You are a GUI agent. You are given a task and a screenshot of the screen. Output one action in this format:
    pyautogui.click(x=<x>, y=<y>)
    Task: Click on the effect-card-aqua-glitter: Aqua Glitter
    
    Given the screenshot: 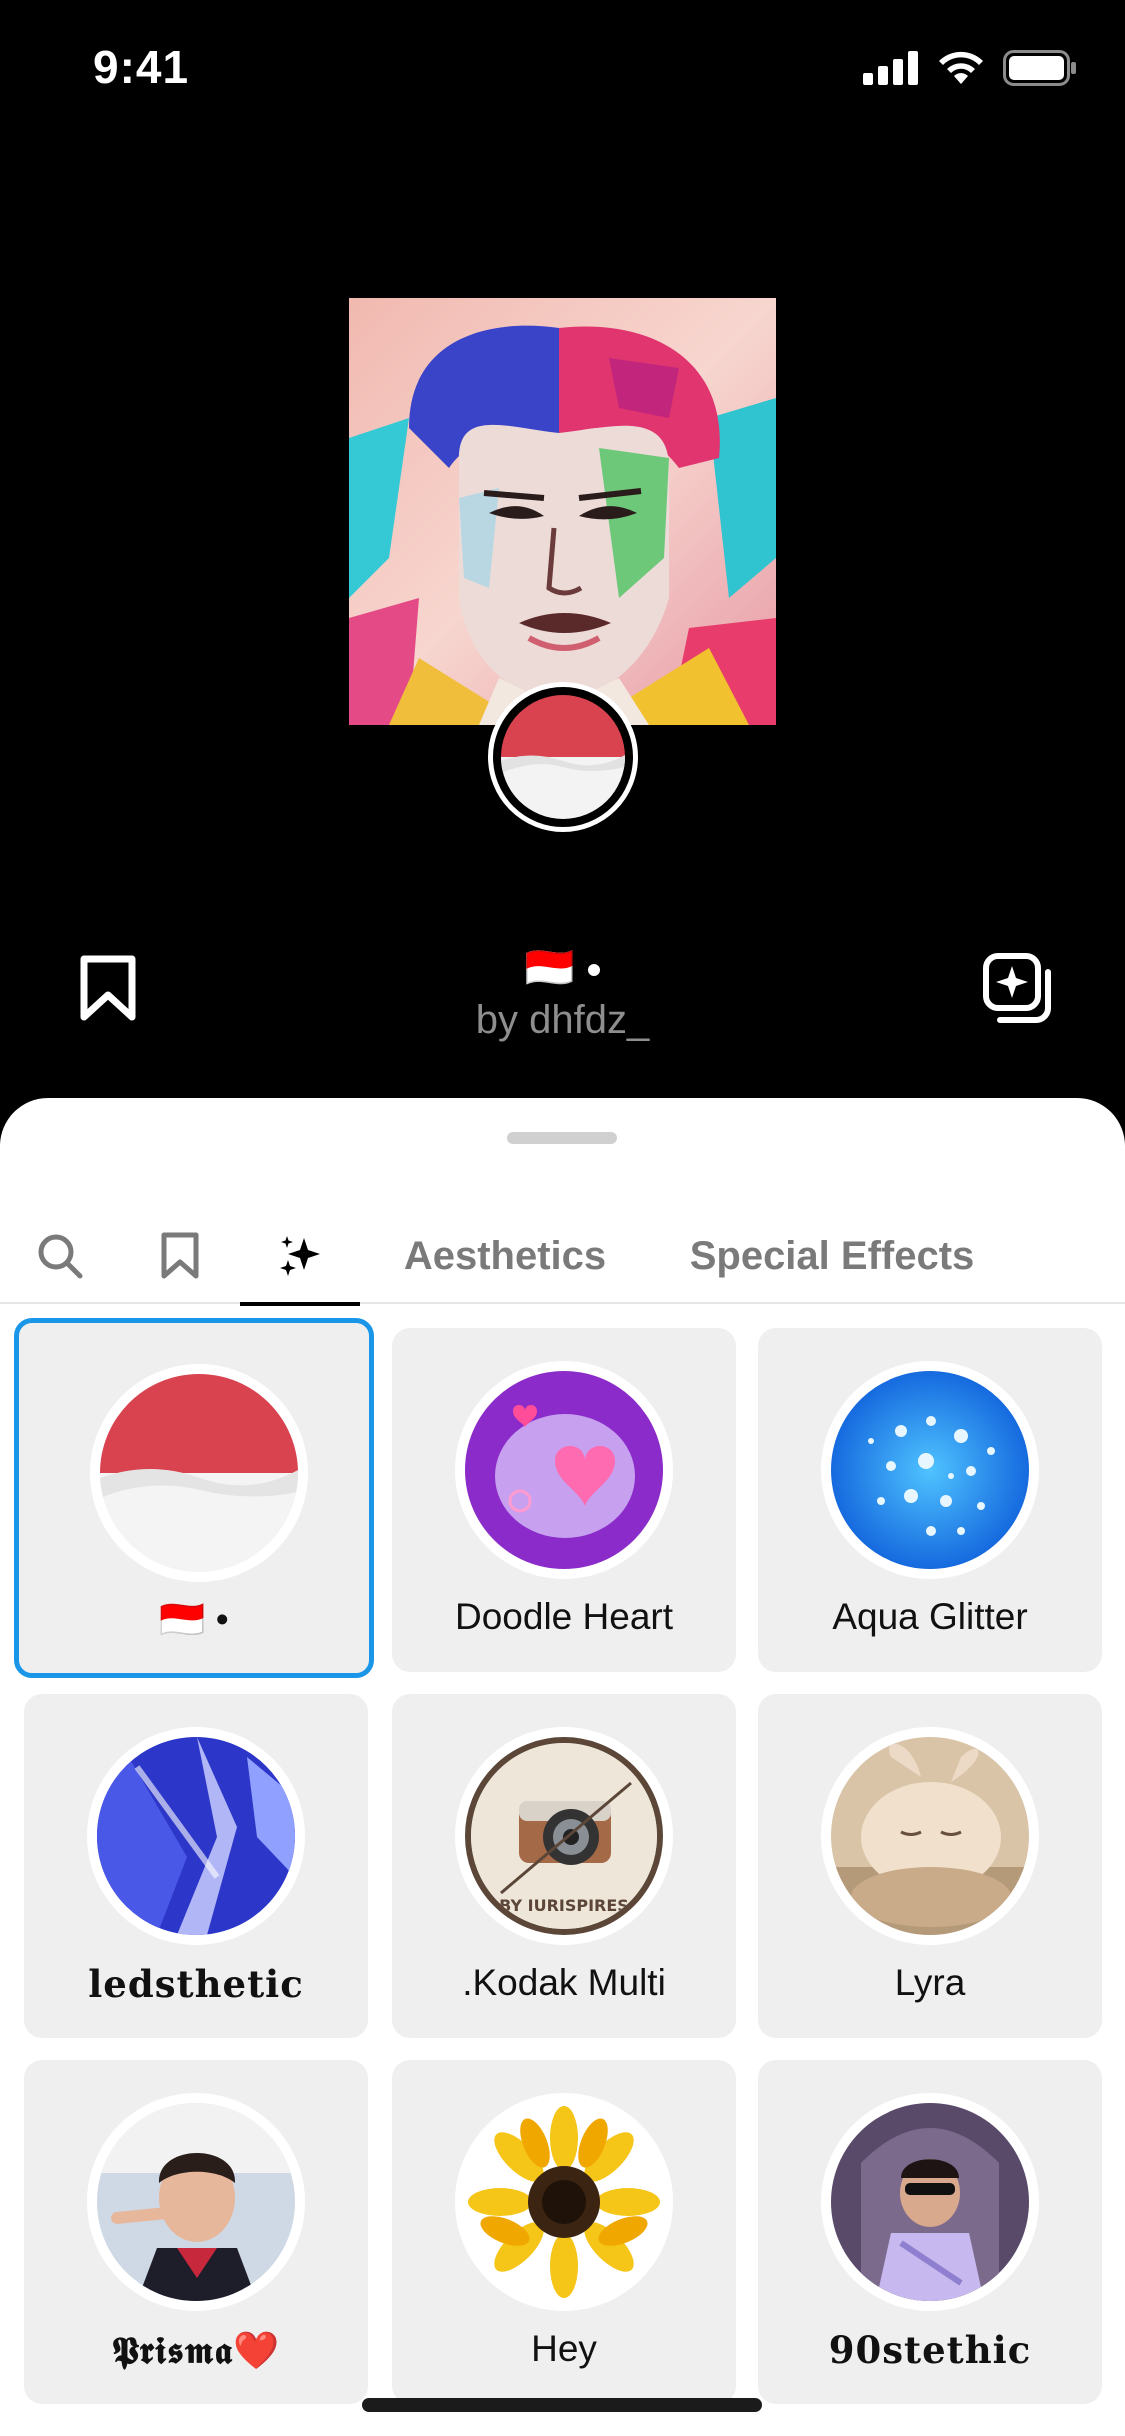 What is the action you would take?
    pyautogui.click(x=930, y=1500)
    